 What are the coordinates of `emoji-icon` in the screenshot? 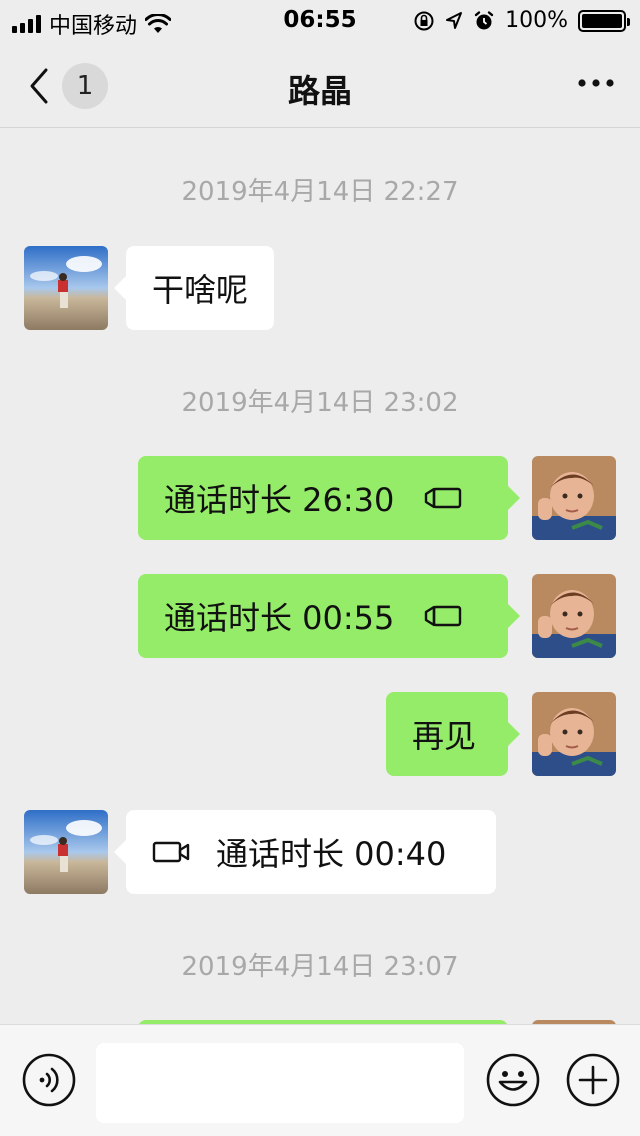 It's located at (513, 1080).